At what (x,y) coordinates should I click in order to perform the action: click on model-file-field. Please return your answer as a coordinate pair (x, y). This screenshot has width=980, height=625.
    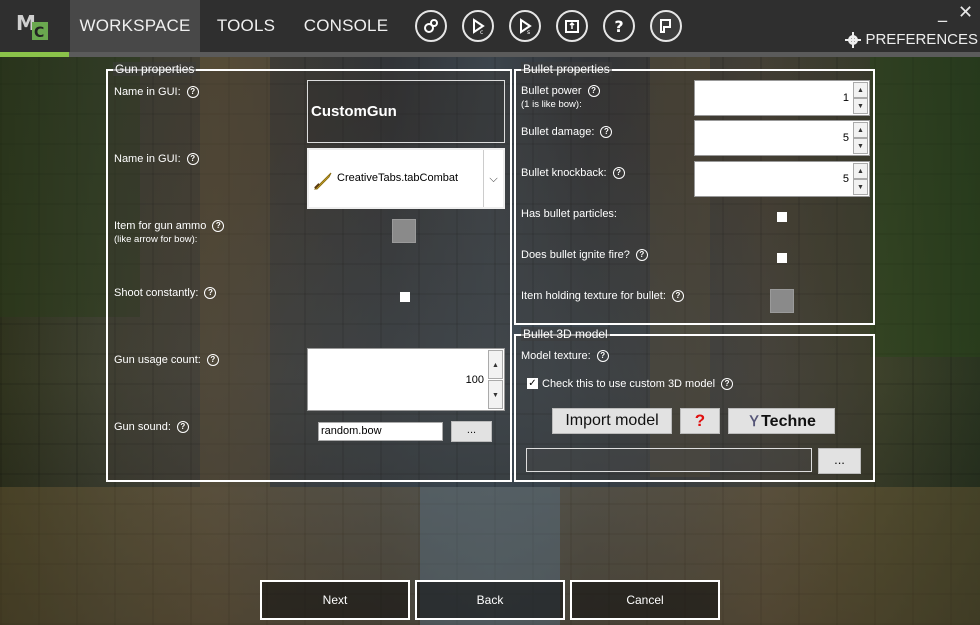
    Looking at the image, I should click on (669, 460).